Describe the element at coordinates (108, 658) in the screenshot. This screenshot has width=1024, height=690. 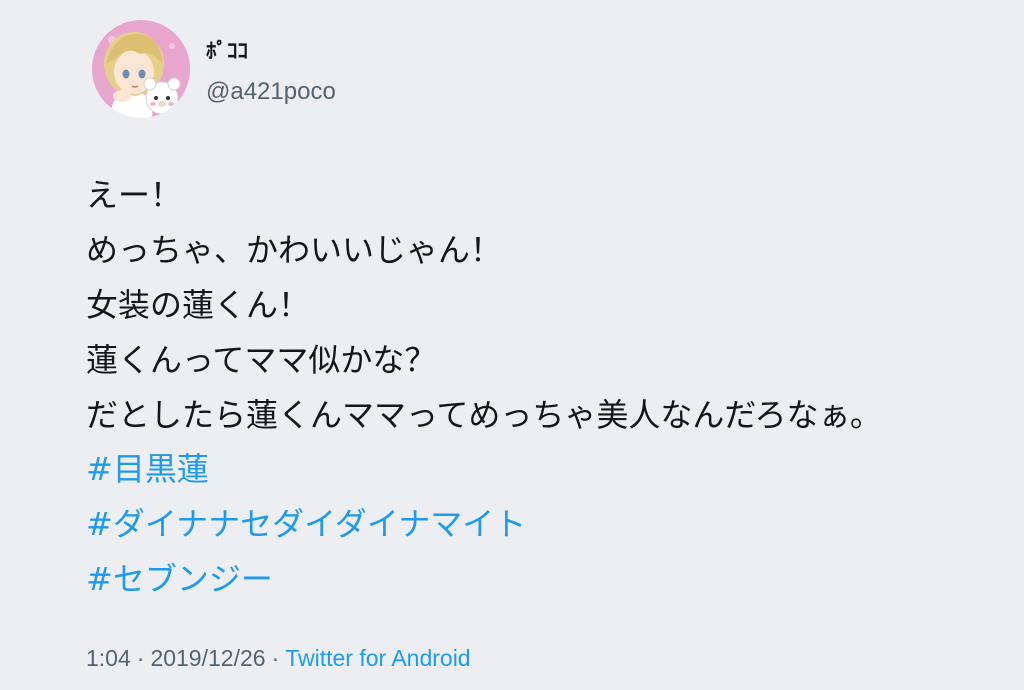
I see `tweet-time: 1:04` at that location.